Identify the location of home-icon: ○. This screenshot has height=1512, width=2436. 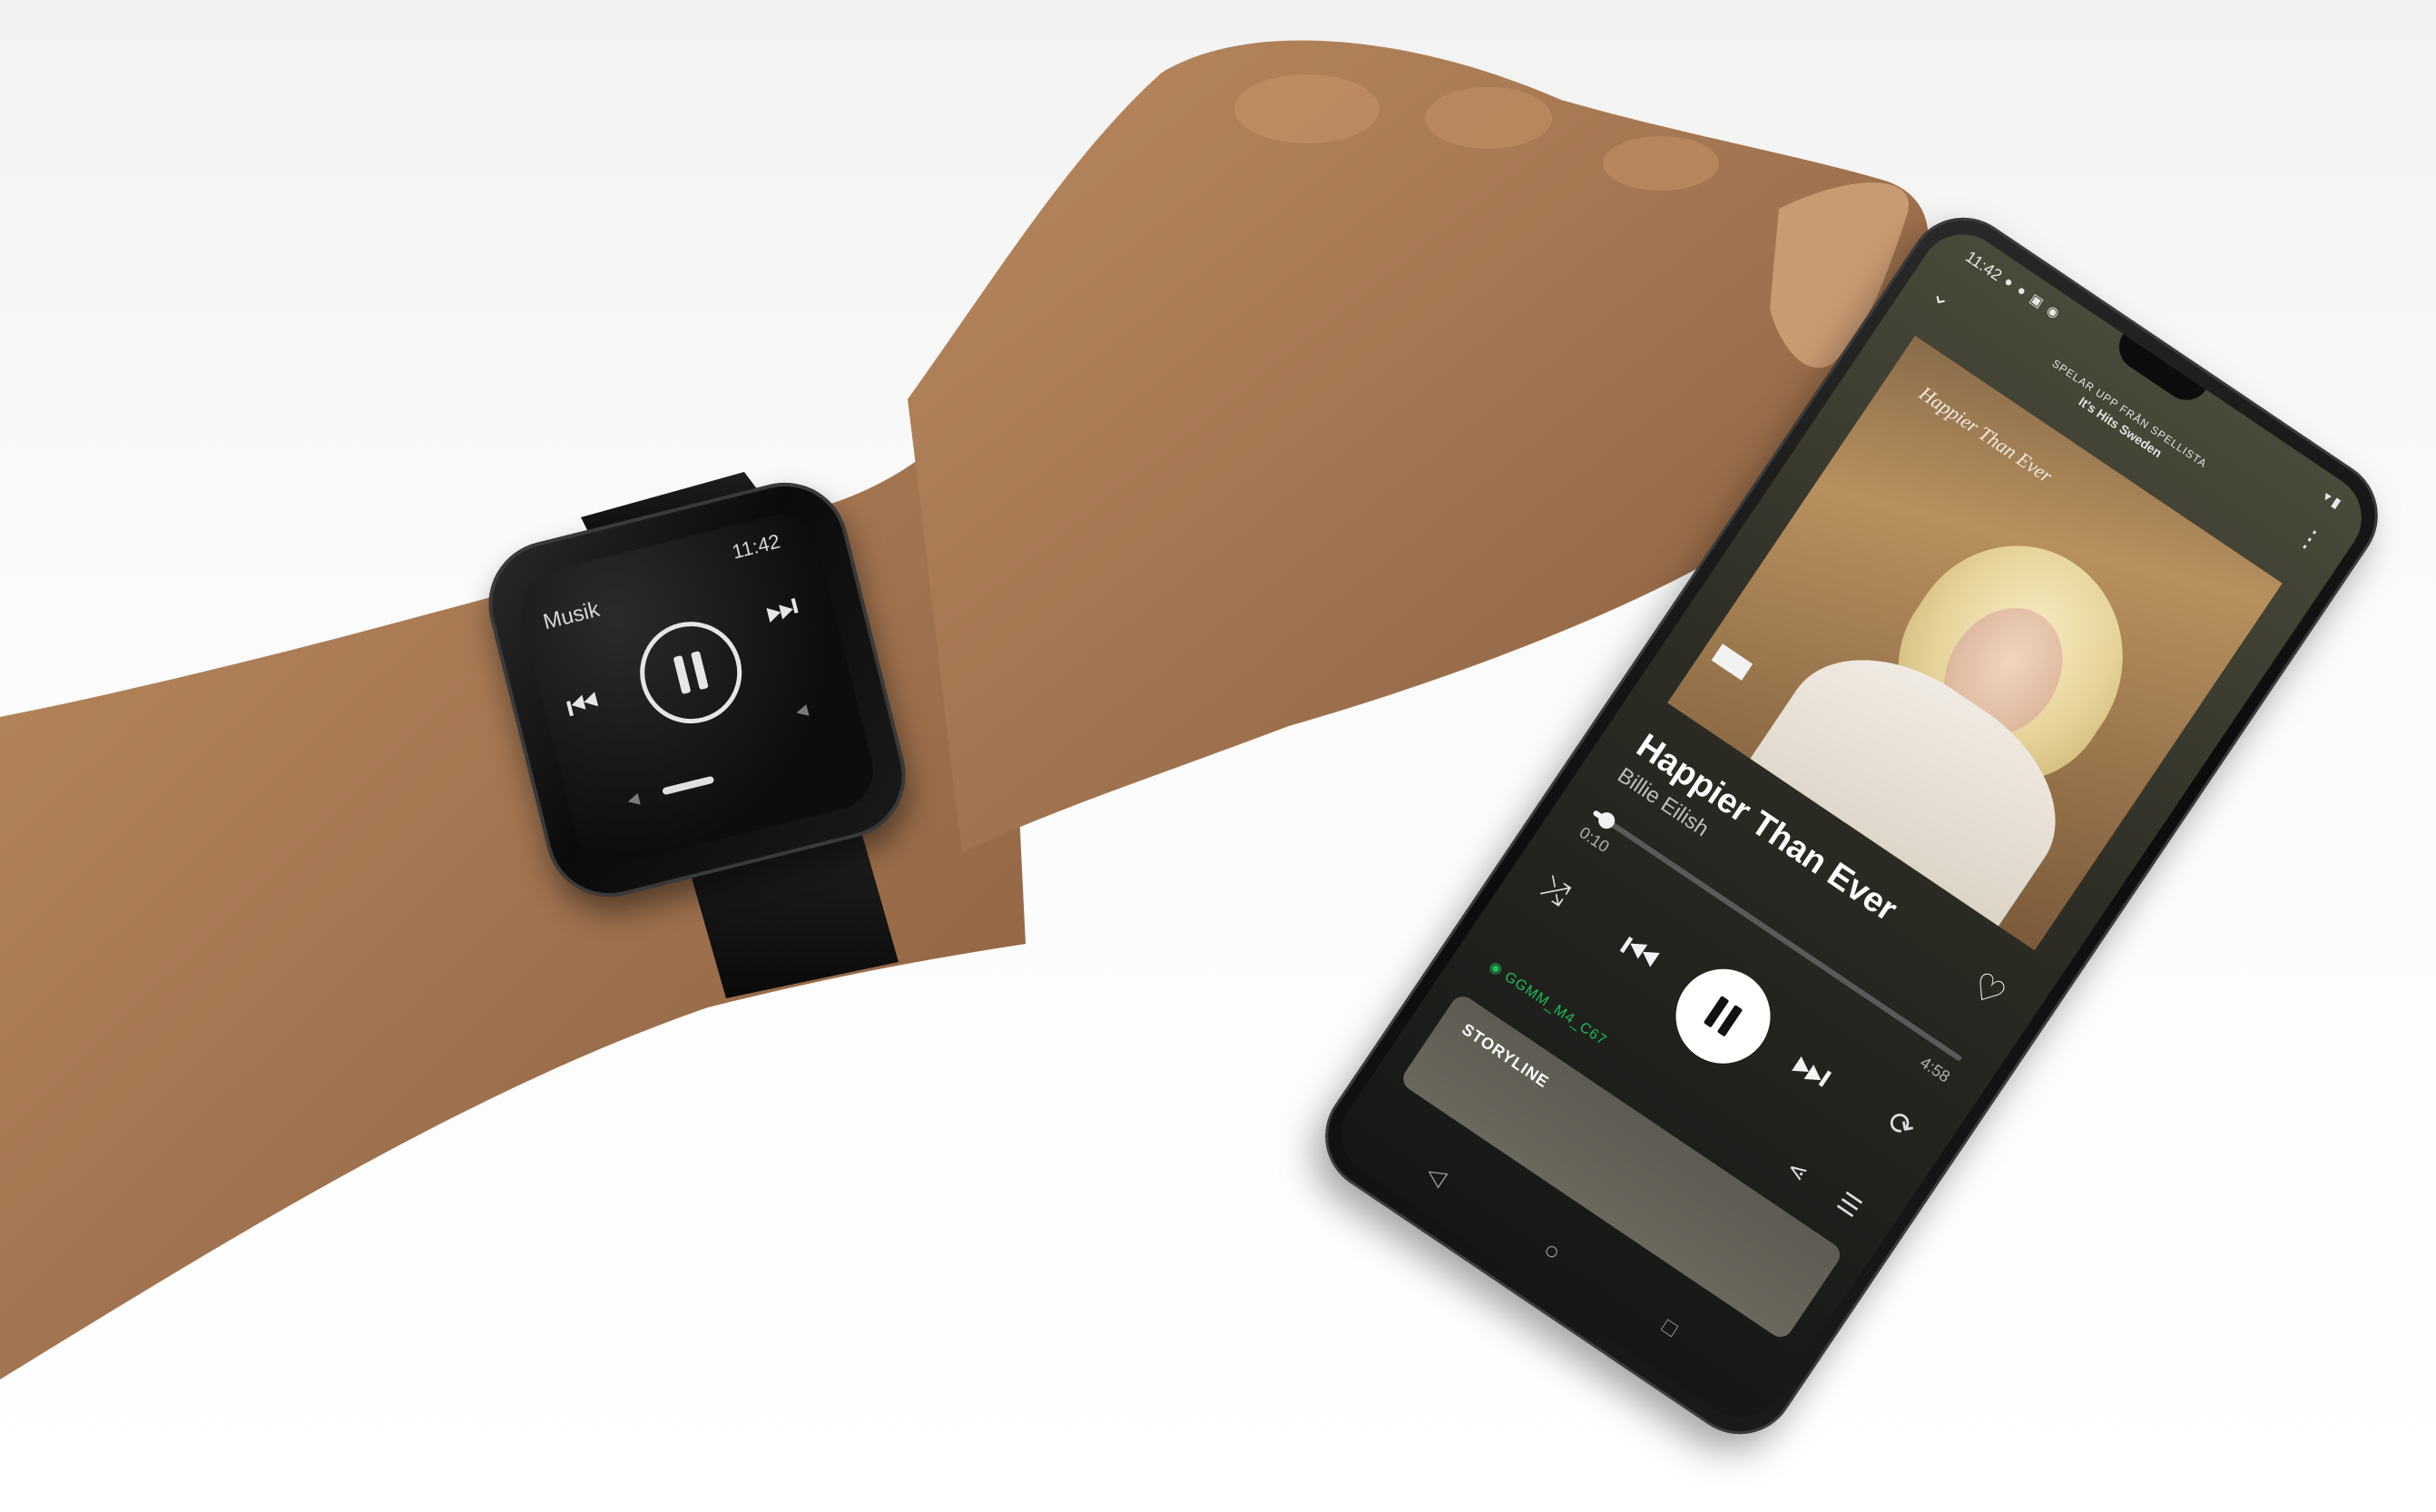
(1552, 1251).